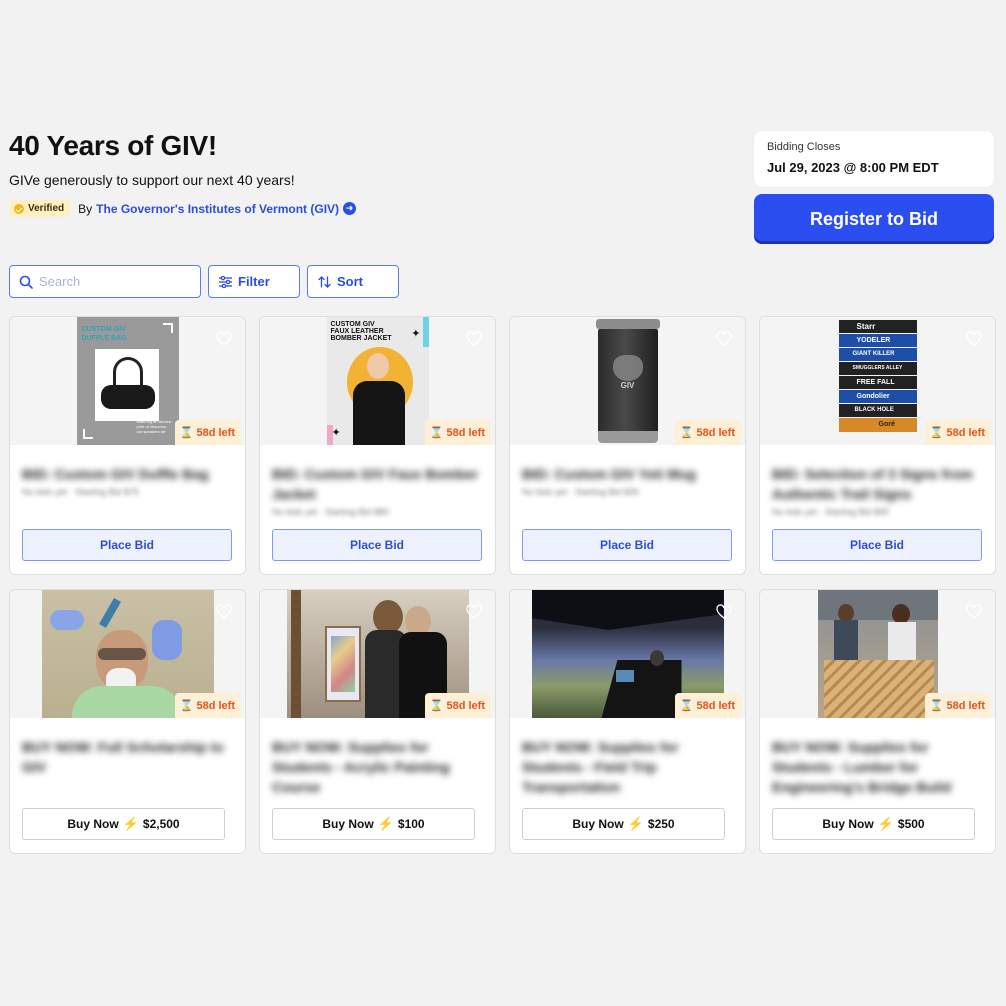  What do you see at coordinates (114, 281) in the screenshot?
I see `search-input` at bounding box center [114, 281].